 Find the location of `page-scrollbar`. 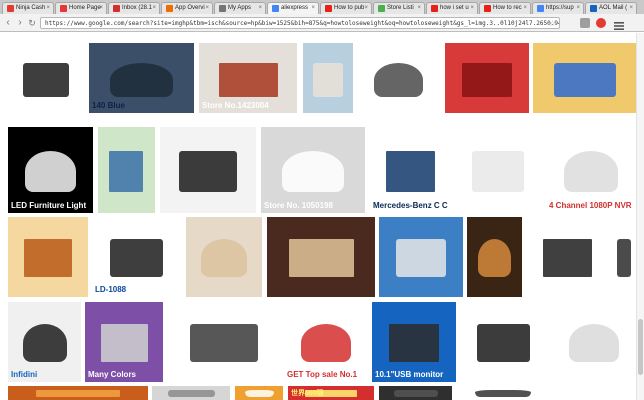

page-scrollbar is located at coordinates (640, 216).